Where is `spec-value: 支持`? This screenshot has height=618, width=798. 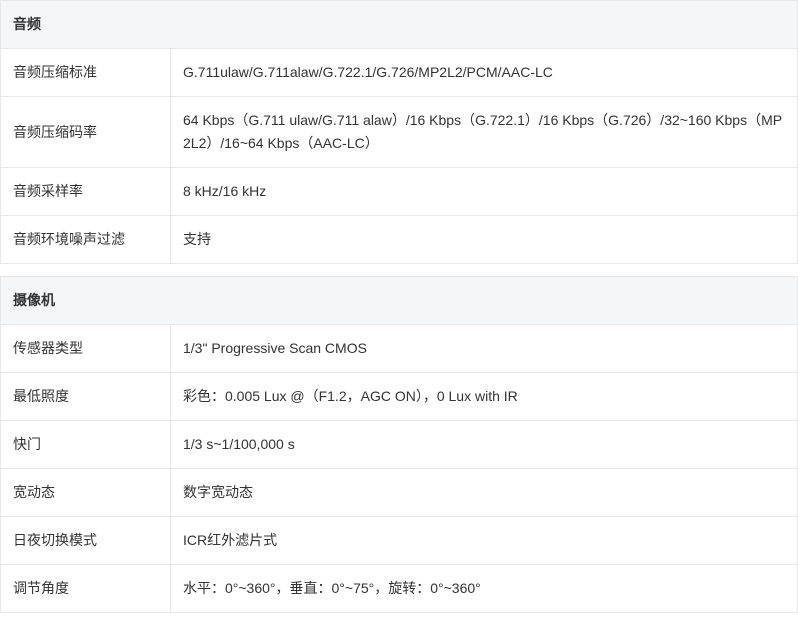 spec-value: 支持 is located at coordinates (484, 239).